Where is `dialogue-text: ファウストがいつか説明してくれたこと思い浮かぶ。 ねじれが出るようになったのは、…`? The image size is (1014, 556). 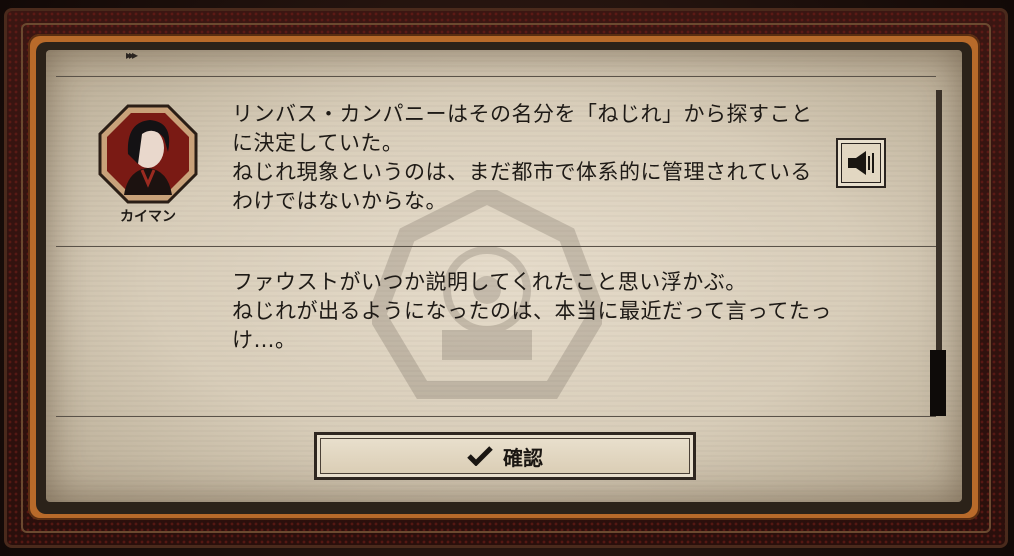
dialogue-text: ファウストがいつか説明してくれたこと思い浮かぶ。 ねじれが出るようになったのは、… is located at coordinates (532, 311).